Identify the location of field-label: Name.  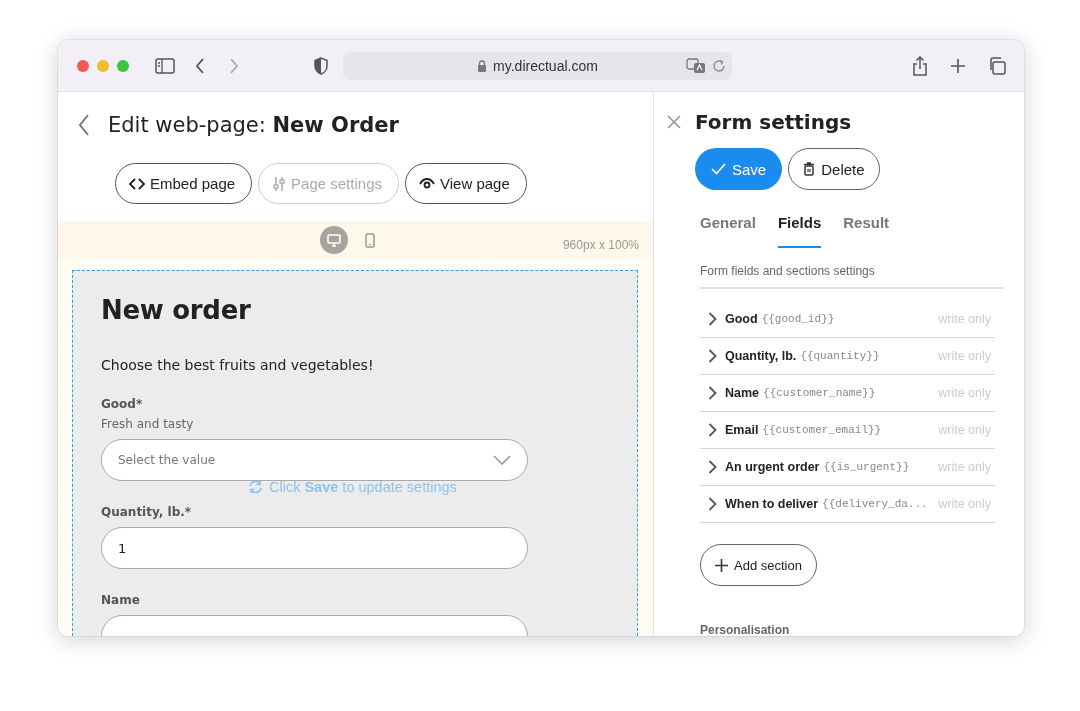
(121, 601).